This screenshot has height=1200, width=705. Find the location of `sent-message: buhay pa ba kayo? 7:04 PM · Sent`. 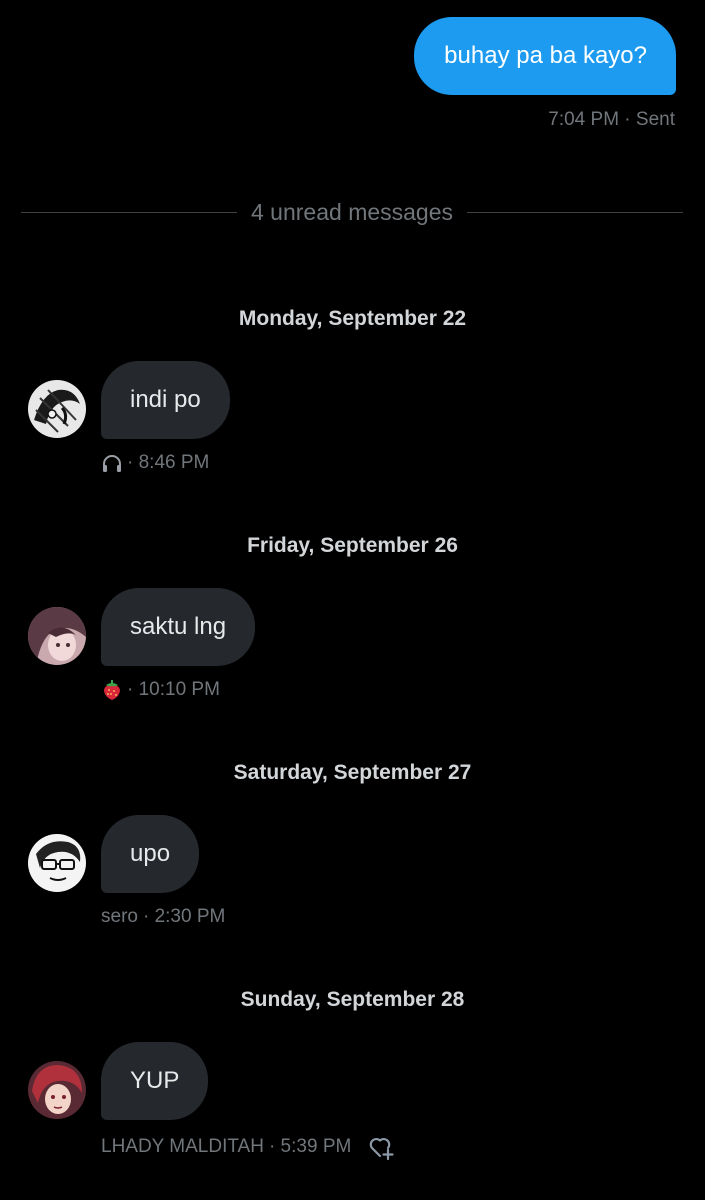

sent-message: buhay pa ba kayo? 7:04 PM · Sent is located at coordinates (545, 74).